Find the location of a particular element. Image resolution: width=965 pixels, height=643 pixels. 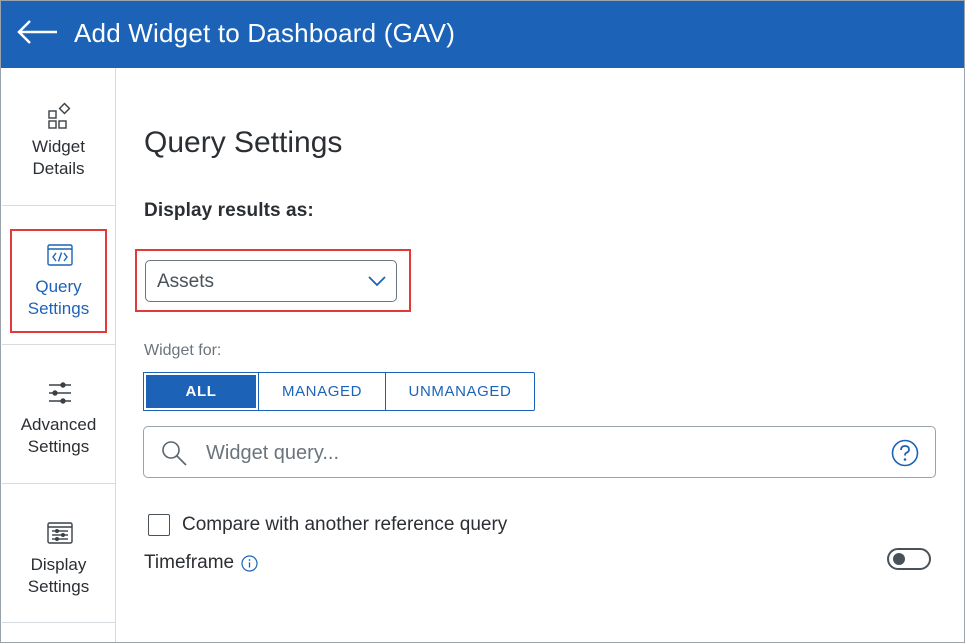

display-list-icon is located at coordinates (60, 533).